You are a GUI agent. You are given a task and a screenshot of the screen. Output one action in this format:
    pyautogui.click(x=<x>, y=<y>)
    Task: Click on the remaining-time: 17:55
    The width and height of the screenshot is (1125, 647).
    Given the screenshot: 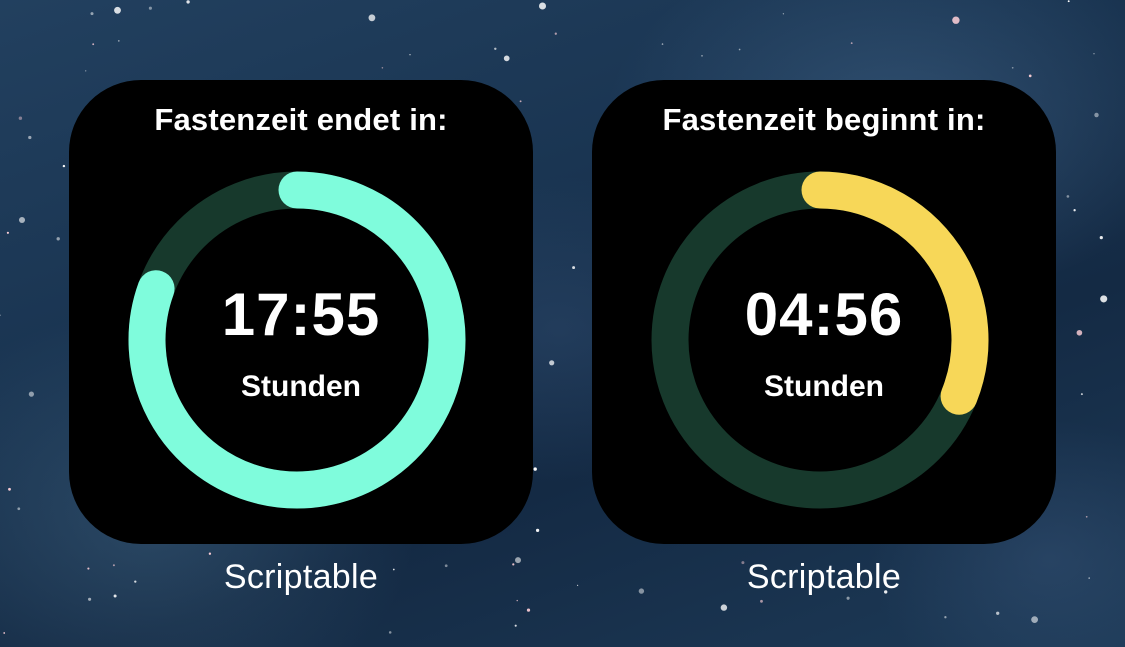 What is the action you would take?
    pyautogui.click(x=301, y=314)
    